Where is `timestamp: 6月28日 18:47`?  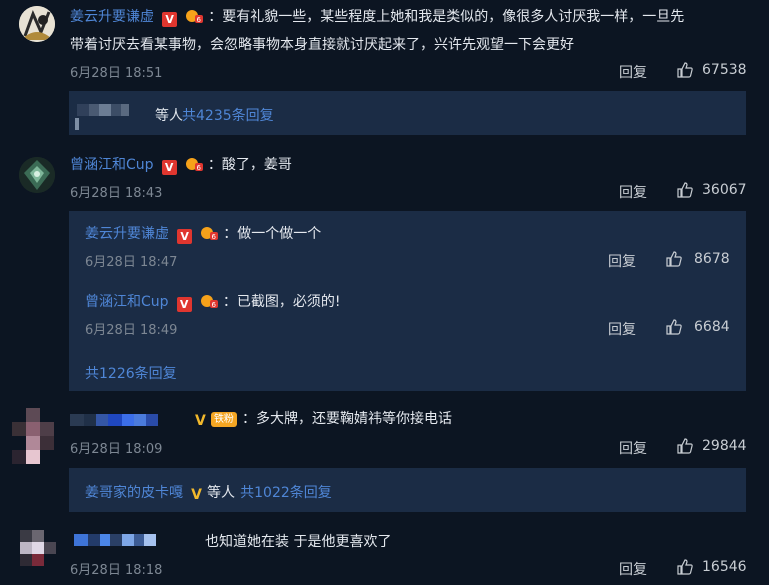
timestamp: 6月28日 18:47 is located at coordinates (131, 262).